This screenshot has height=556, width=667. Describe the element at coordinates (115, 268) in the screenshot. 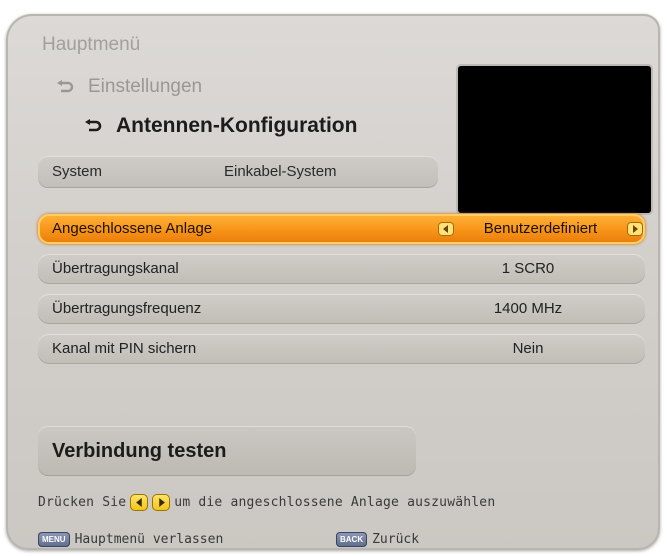

I see `row-label: Übertragungskanal` at that location.